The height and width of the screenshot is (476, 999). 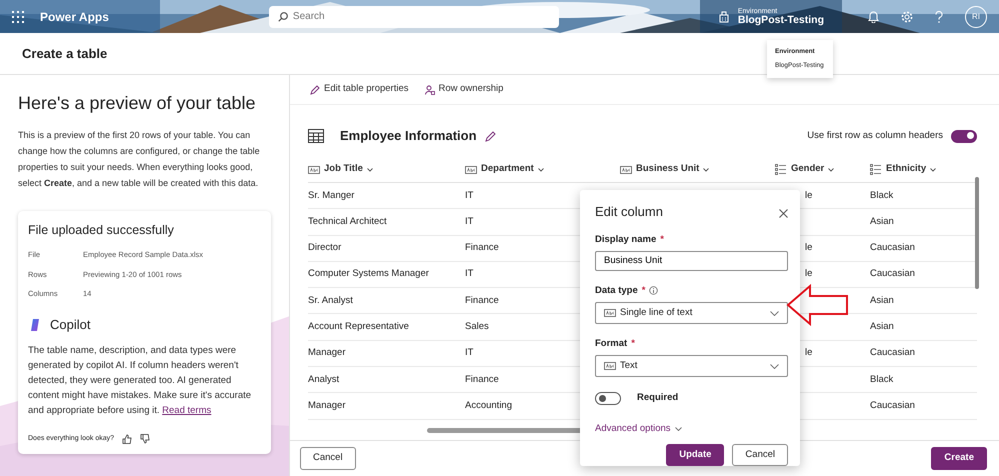 I want to click on table-cell: Analyst, so click(x=324, y=379).